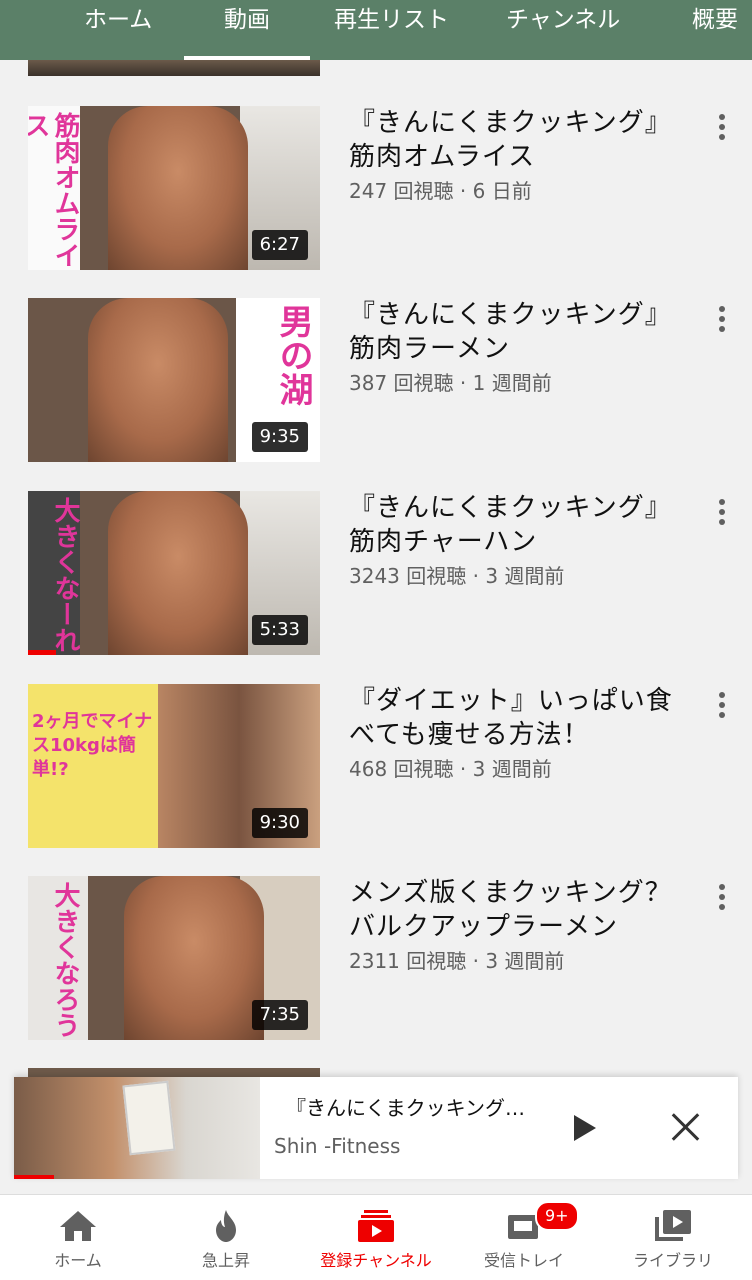 This screenshot has width=752, height=1280. I want to click on mini-player-thumbnail, so click(137, 1128).